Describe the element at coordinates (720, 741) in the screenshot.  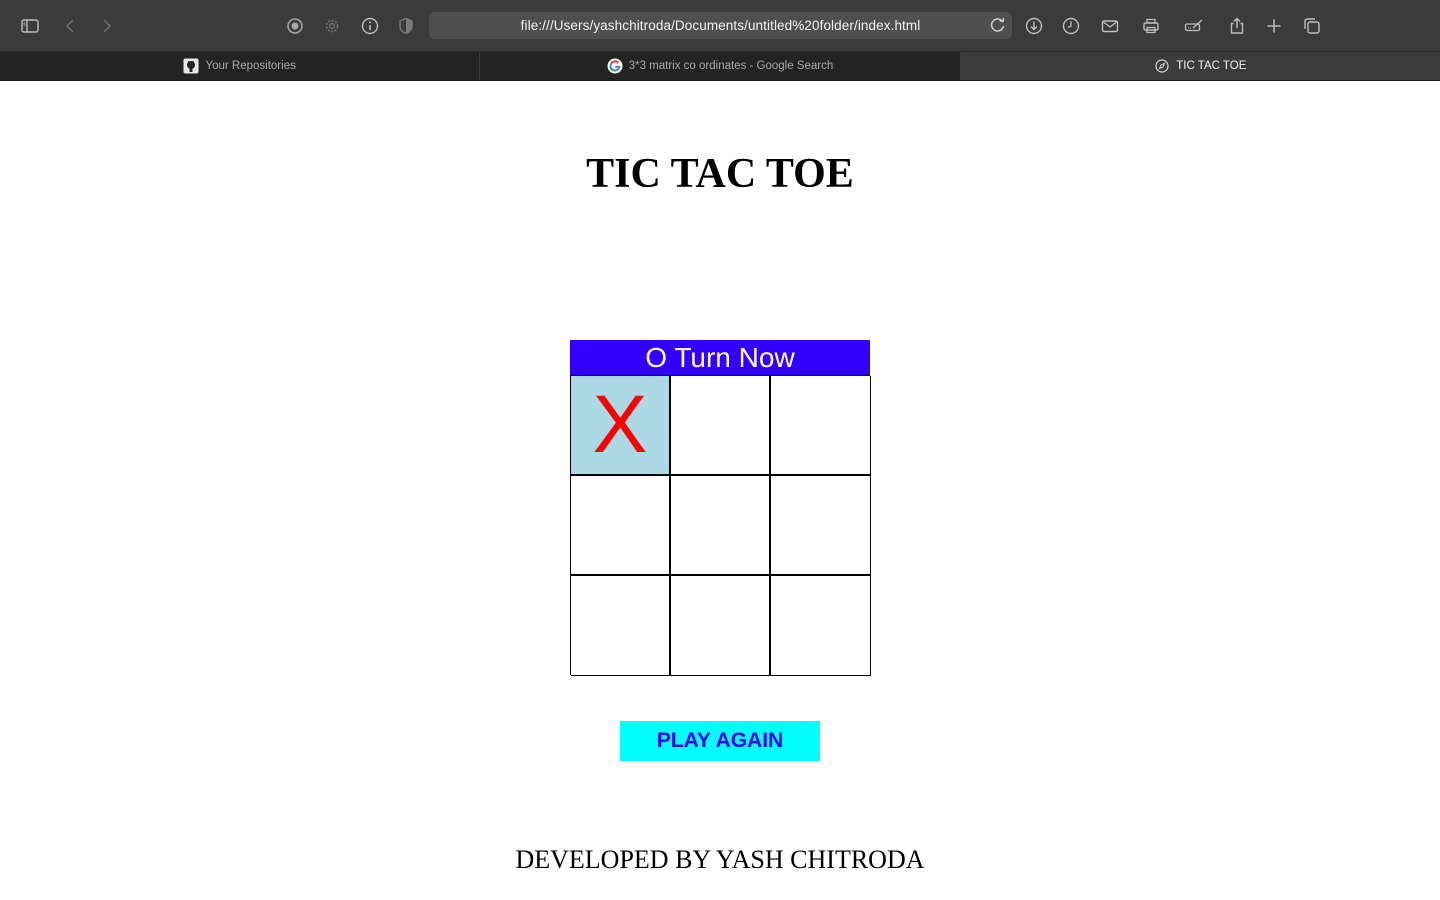
I see `play-again-button: PLAY AGAIN` at that location.